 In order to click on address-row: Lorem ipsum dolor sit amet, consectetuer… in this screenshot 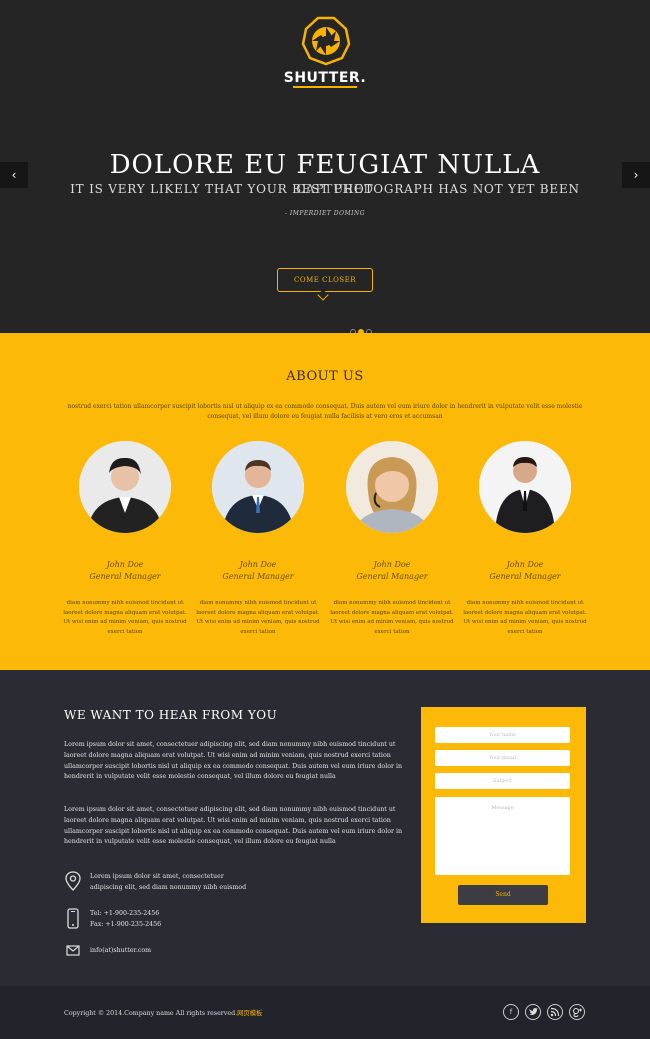, I will do `click(155, 882)`.